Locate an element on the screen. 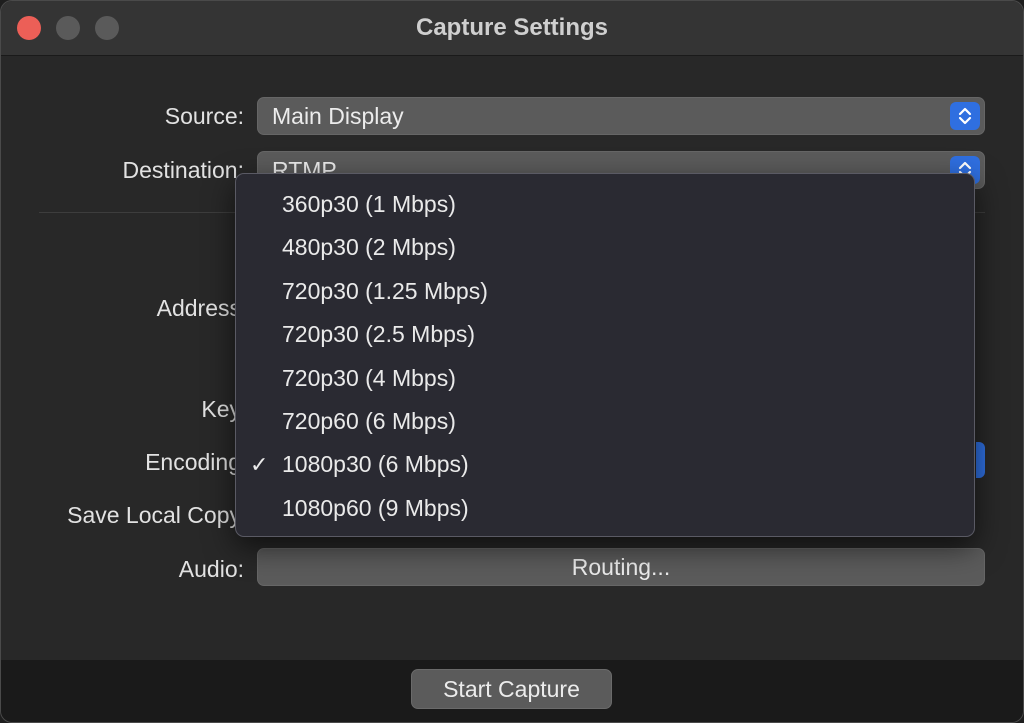 The width and height of the screenshot is (1024, 723). menu-item-720p60: 720p60 (6 Mbps) is located at coordinates (605, 421).